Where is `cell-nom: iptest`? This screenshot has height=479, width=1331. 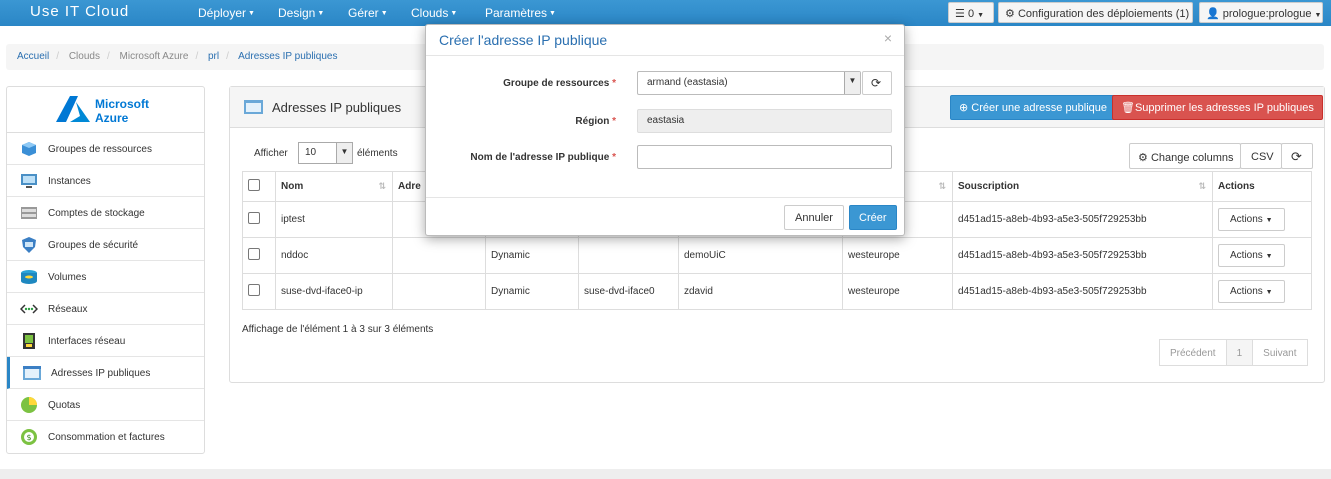
cell-nom: iptest is located at coordinates (334, 219).